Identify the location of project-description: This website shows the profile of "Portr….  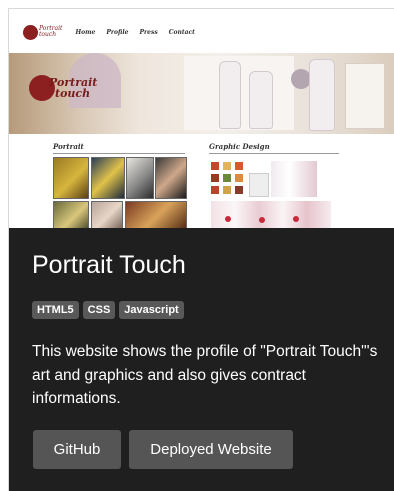
(205, 375).